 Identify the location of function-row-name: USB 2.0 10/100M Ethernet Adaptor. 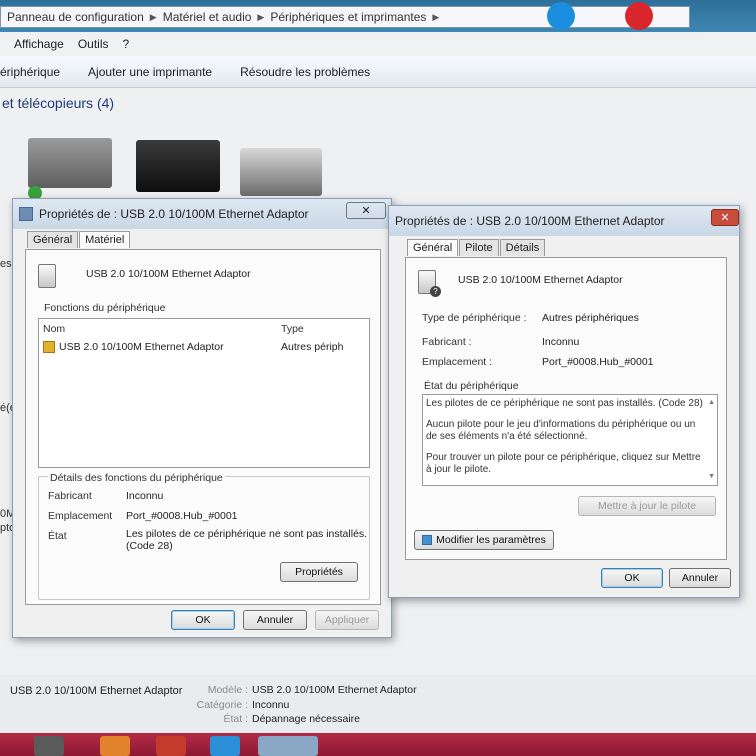
(141, 347).